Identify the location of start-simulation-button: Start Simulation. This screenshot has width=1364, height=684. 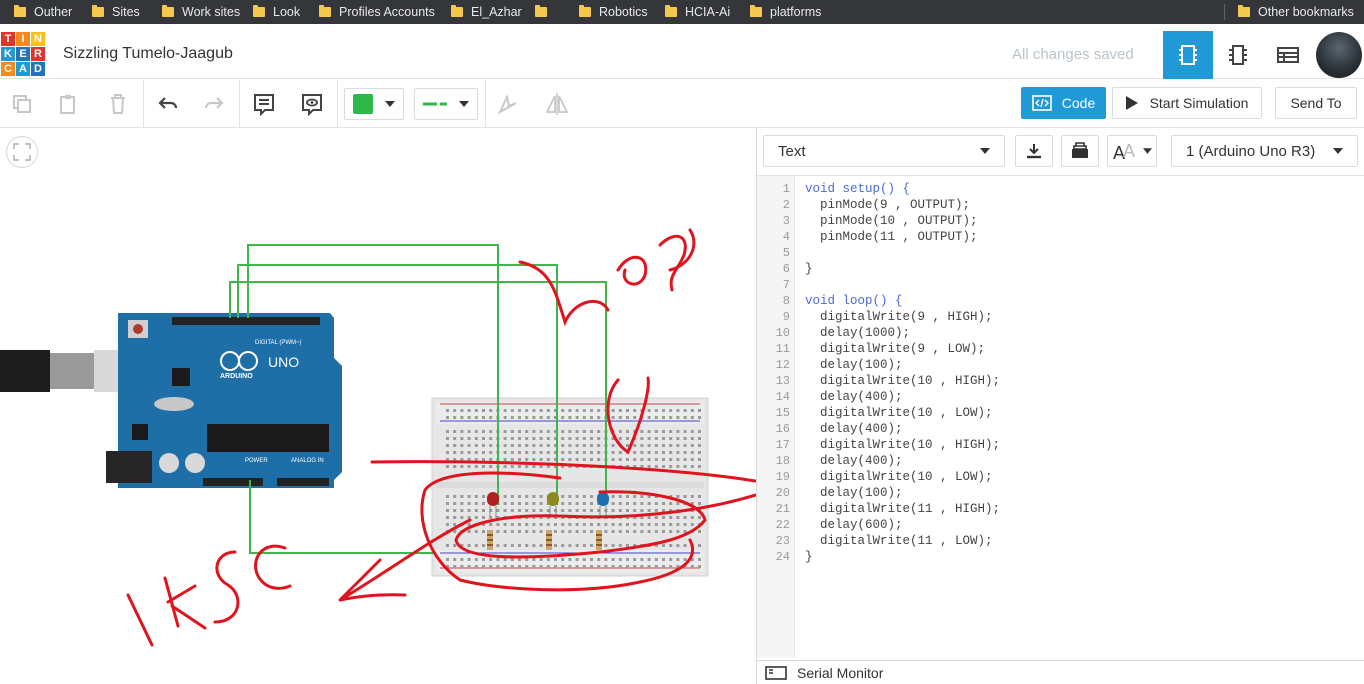
(1187, 103).